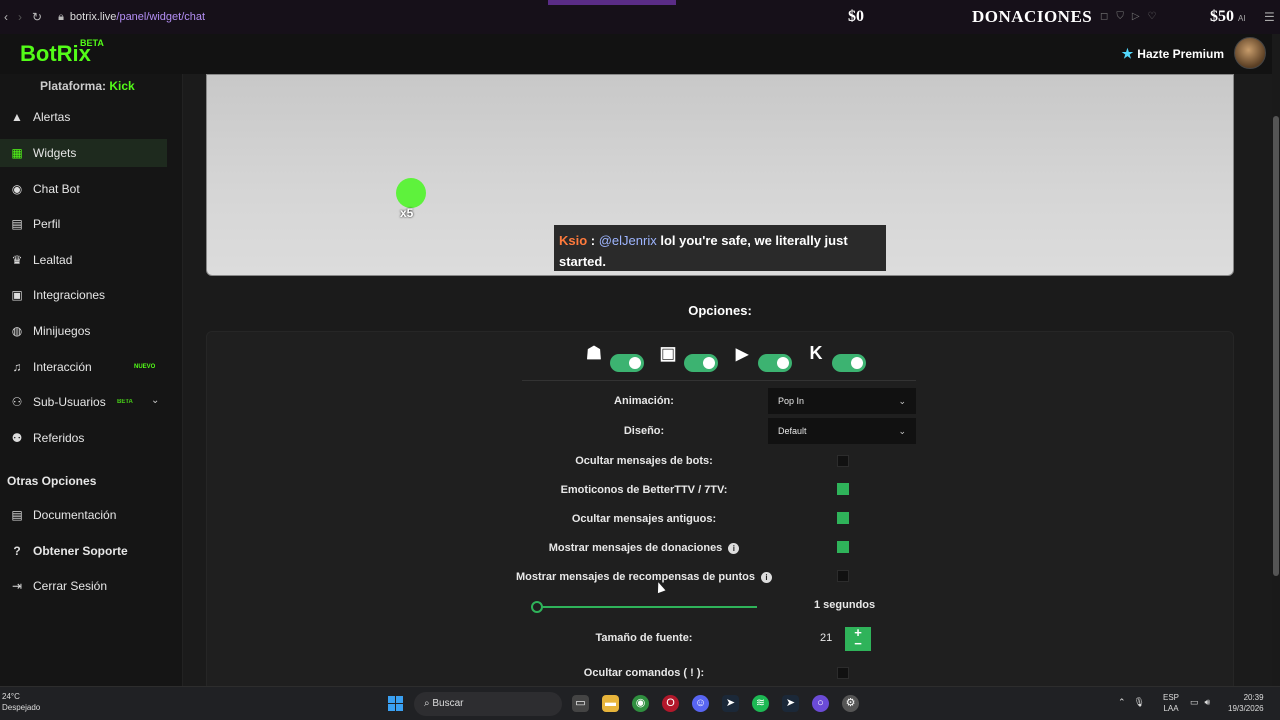  What do you see at coordinates (594, 353) in the screenshot?
I see `kick-bot-icon: ☗` at bounding box center [594, 353].